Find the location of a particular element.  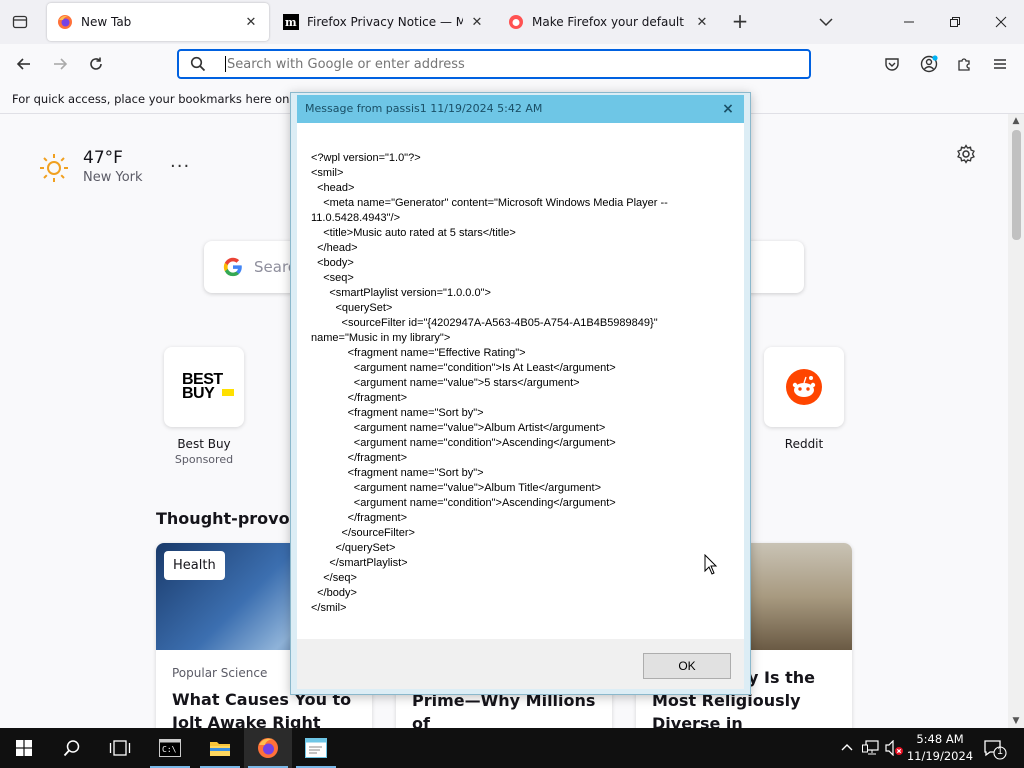

list-all-tabs-button is located at coordinates (826, 22).